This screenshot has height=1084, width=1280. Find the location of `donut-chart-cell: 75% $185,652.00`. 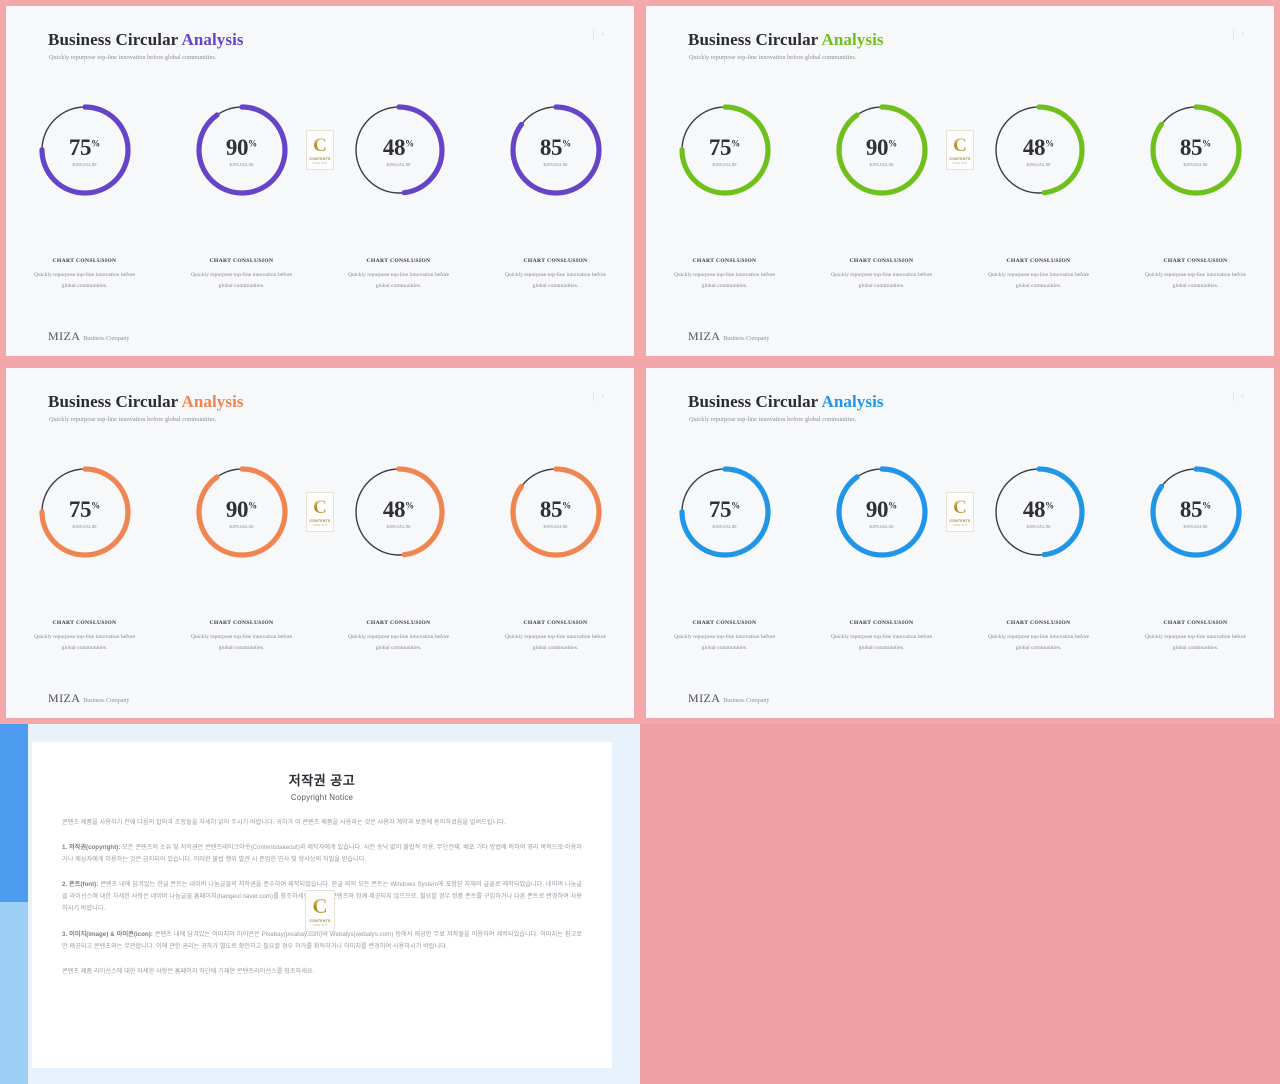

donut-chart-cell: 75% $185,652.00 is located at coordinates (84, 150).